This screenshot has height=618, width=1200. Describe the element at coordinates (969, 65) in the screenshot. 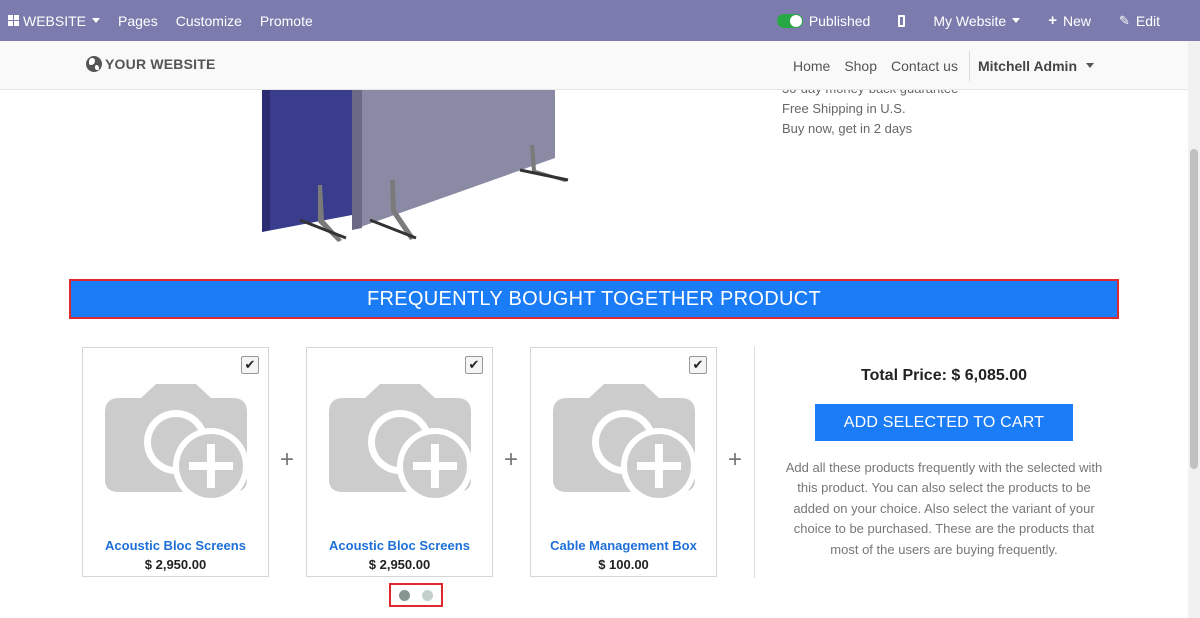

I see `nav-divider` at that location.